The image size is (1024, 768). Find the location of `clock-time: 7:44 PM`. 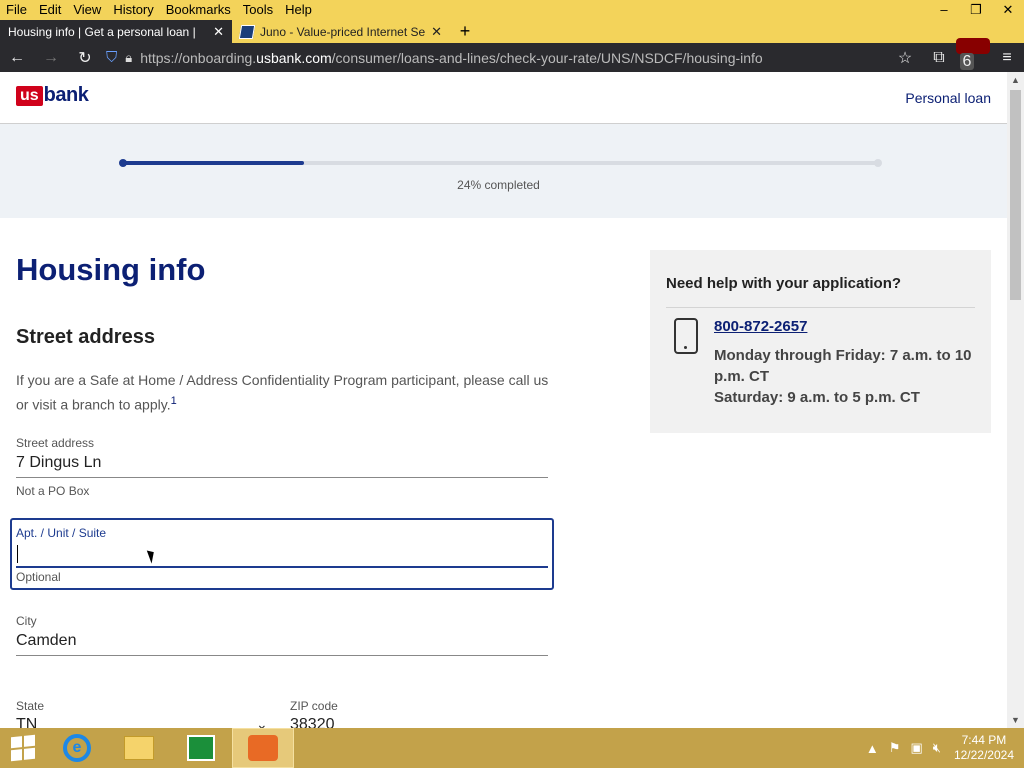

clock-time: 7:44 PM is located at coordinates (984, 740).